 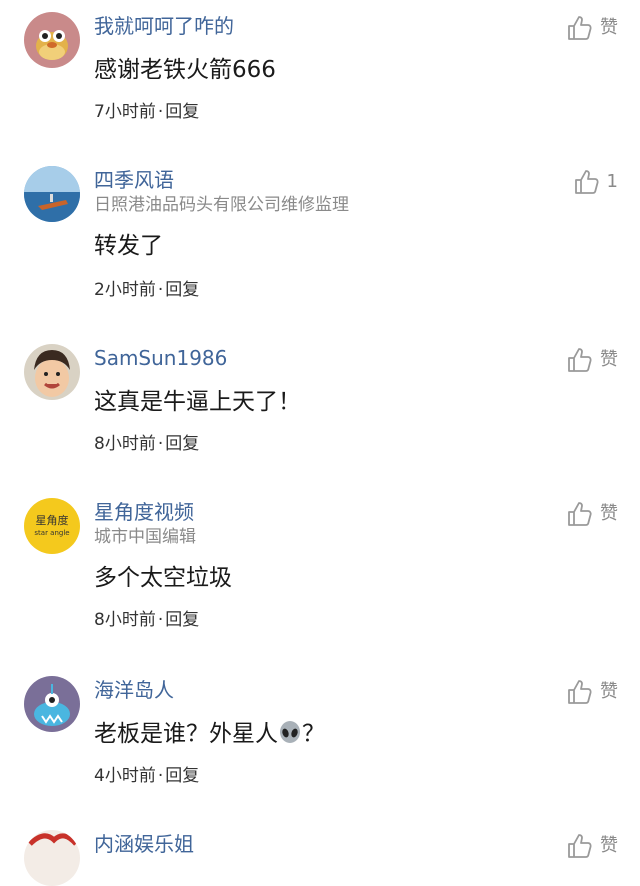 I want to click on comment-meta: 4小时前 · 回复, so click(x=146, y=776).